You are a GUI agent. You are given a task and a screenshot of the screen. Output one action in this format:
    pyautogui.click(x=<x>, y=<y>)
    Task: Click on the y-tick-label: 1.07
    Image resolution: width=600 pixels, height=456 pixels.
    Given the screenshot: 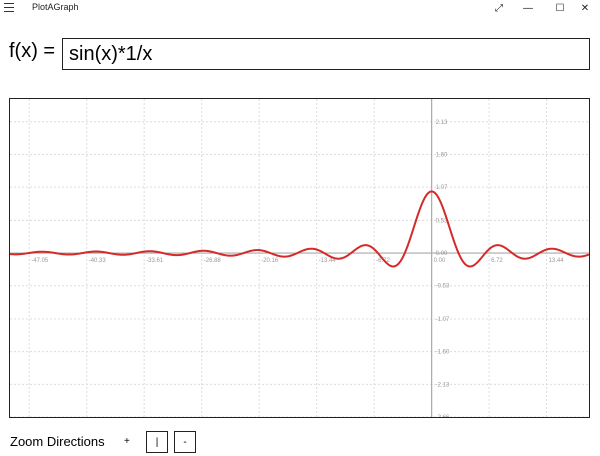 What is the action you would take?
    pyautogui.click(x=442, y=188)
    